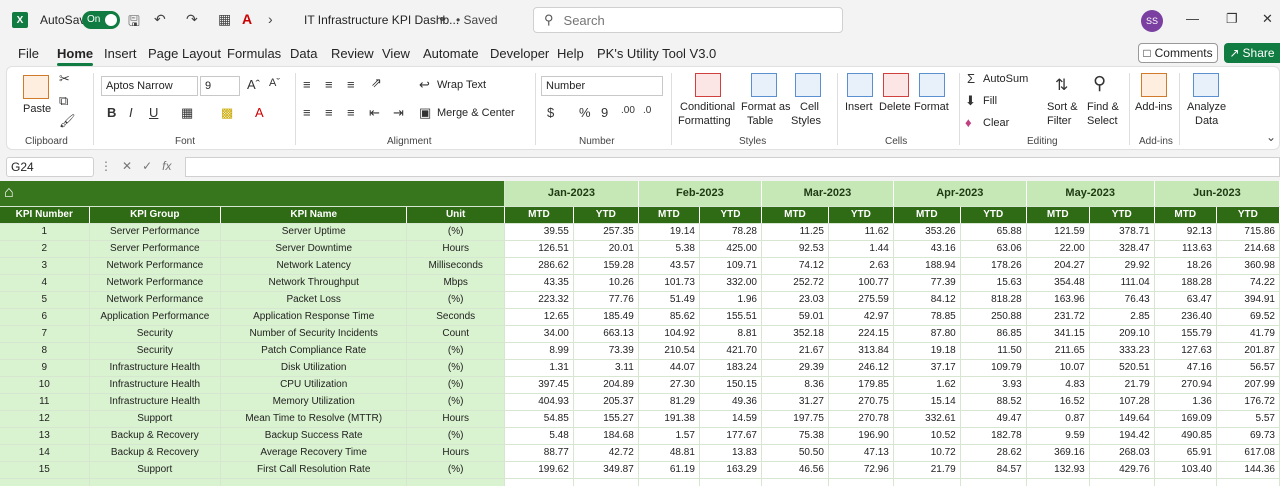 This screenshot has height=486, width=1280. Describe the element at coordinates (476, 113) in the screenshot. I see `merge-center-button: Merge & Center` at that location.